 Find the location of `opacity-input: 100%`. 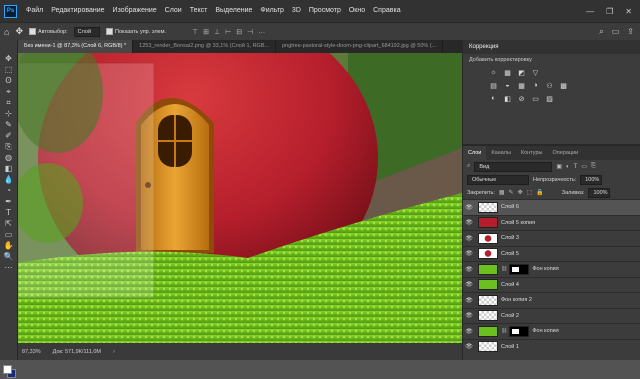

opacity-input: 100% is located at coordinates (591, 179).